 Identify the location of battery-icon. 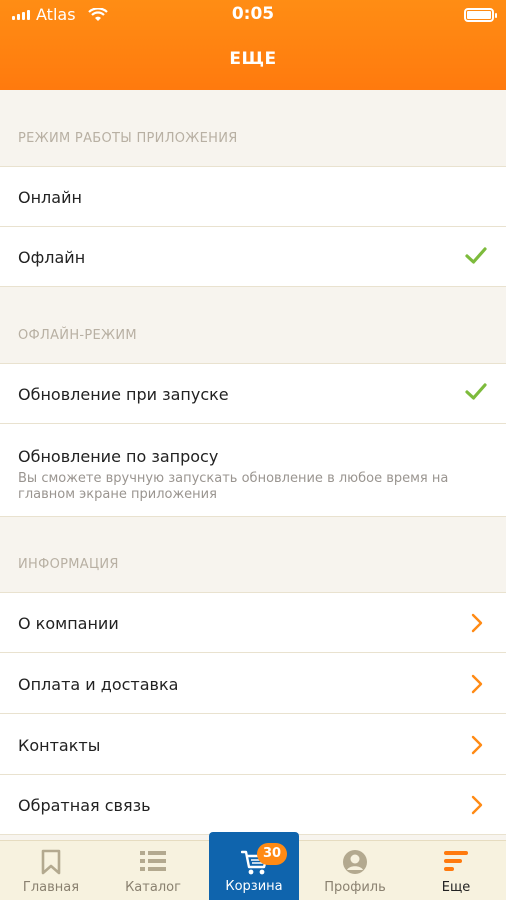
(480, 15).